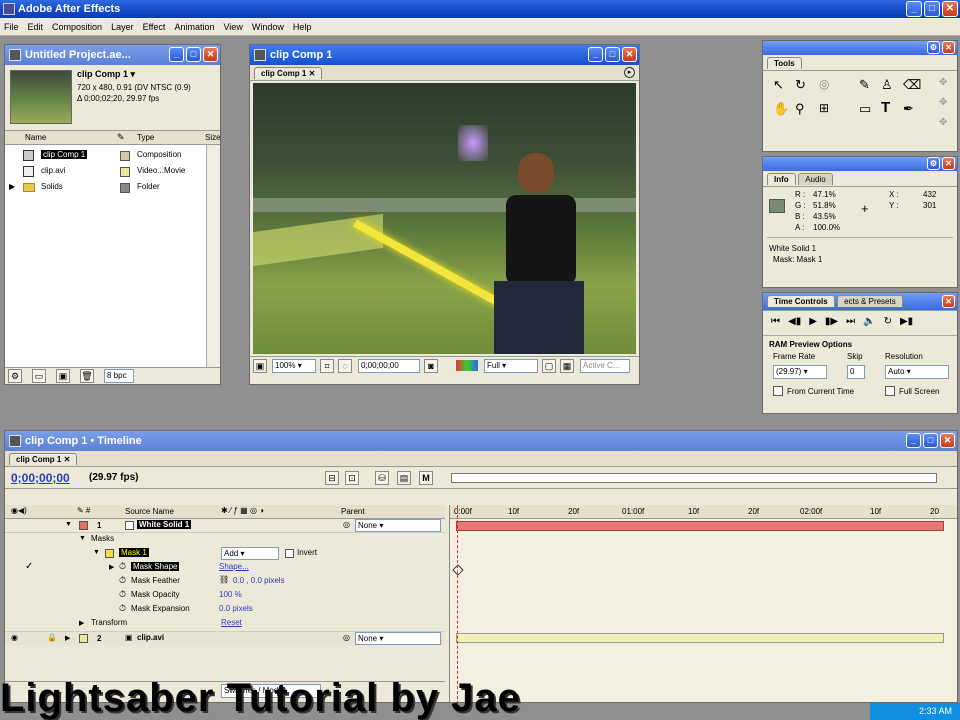 This screenshot has height=720, width=960. What do you see at coordinates (800, 372) in the screenshot?
I see `frame-rate-dropdown: (29.97) ▾` at bounding box center [800, 372].